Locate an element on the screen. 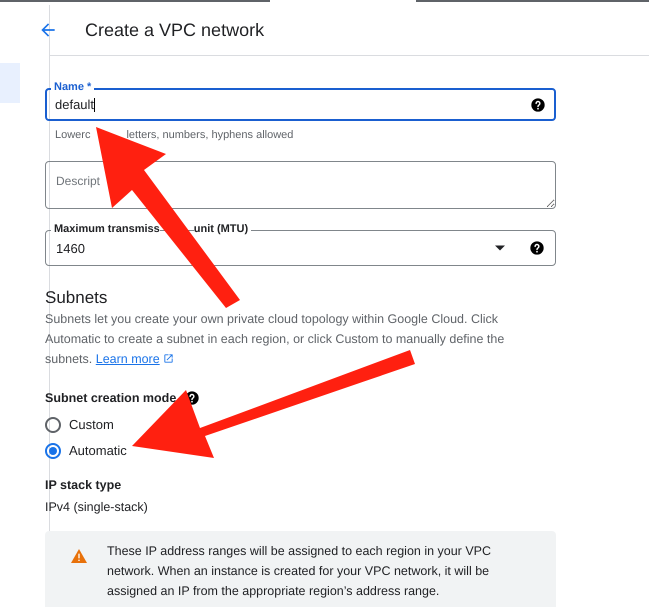 Image resolution: width=649 pixels, height=607 pixels. field-label: Maximum transmiss is located at coordinates (105, 229).